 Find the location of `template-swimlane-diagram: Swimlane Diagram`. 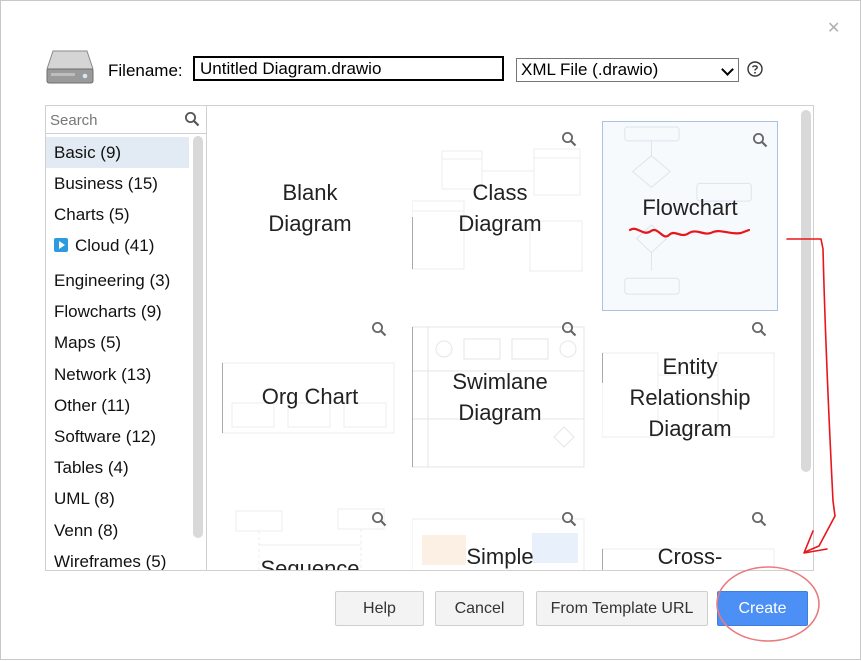

template-swimlane-diagram: Swimlane Diagram is located at coordinates (500, 406).